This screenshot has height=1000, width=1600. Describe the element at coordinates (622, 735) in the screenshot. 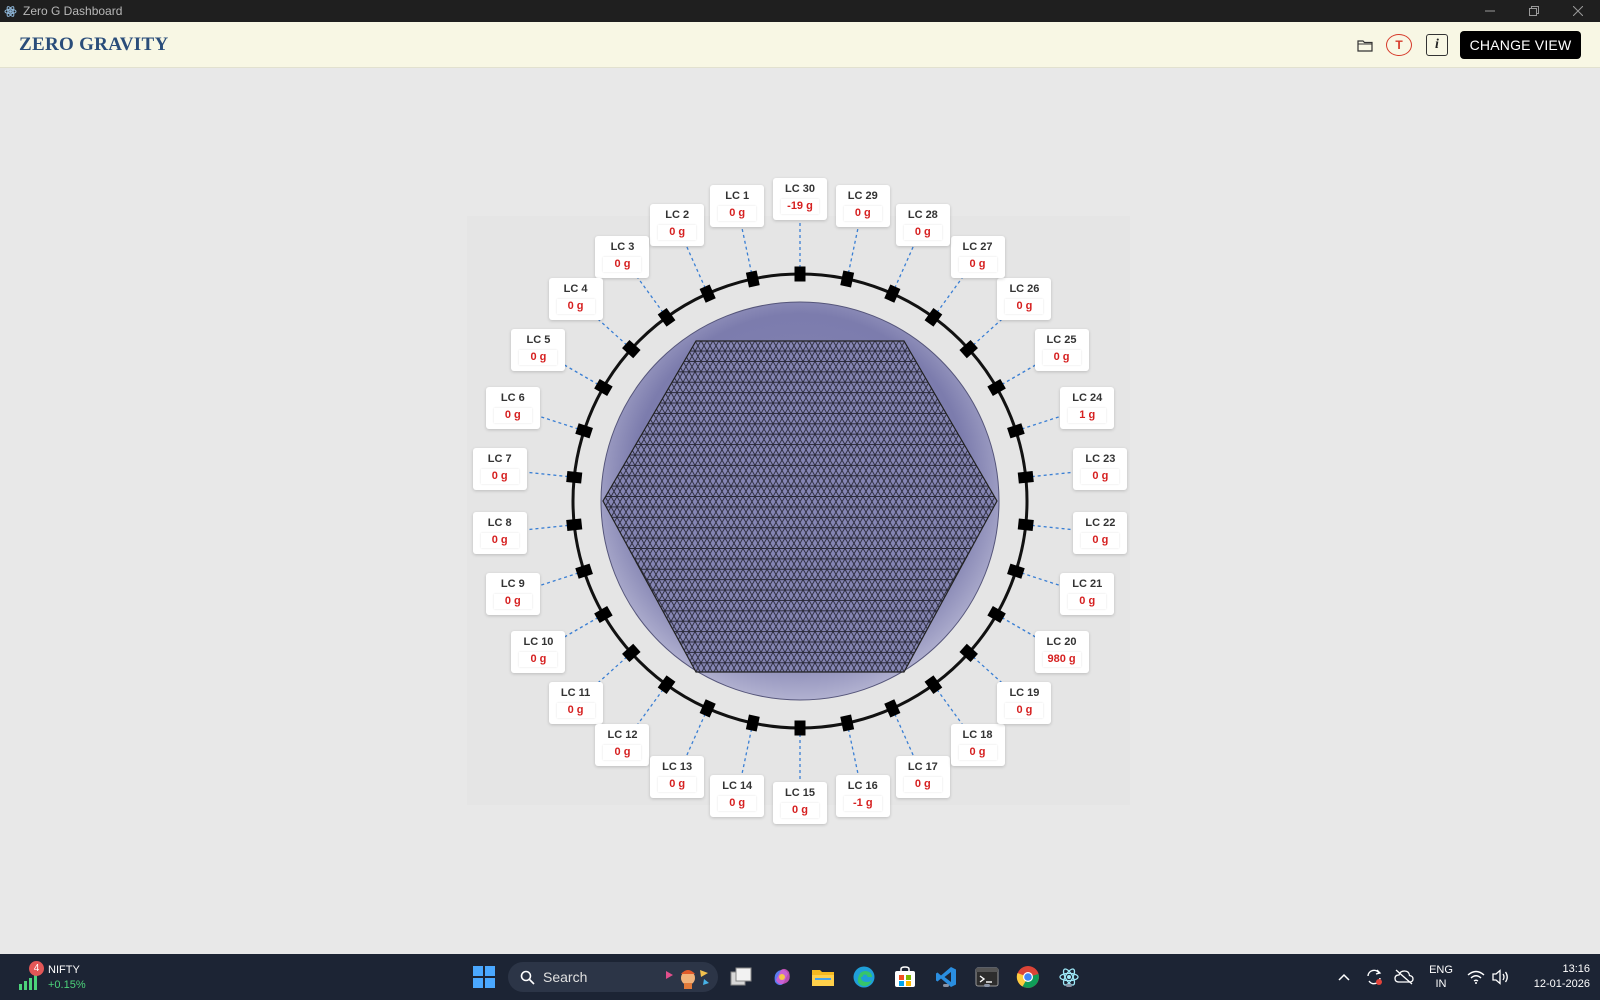

I see `load-cell-name: LC 12` at that location.